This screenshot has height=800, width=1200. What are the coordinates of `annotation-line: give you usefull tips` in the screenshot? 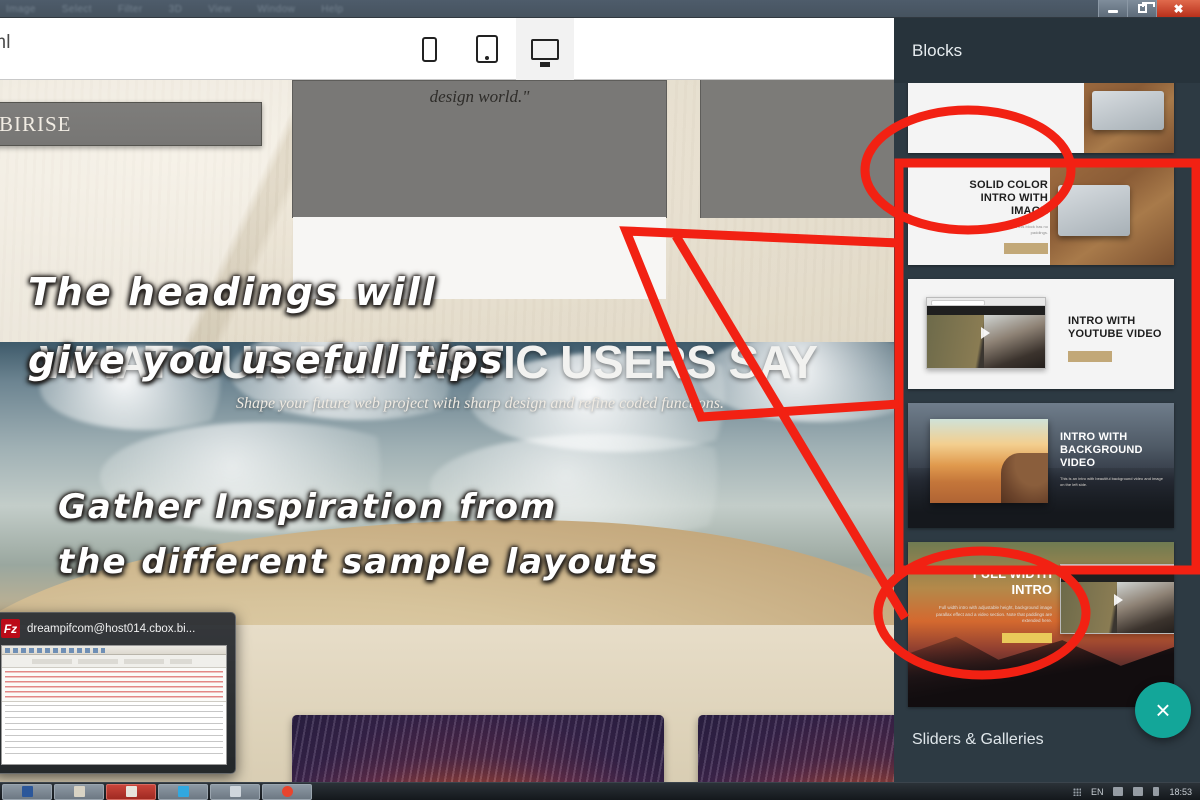 It's located at (266, 360).